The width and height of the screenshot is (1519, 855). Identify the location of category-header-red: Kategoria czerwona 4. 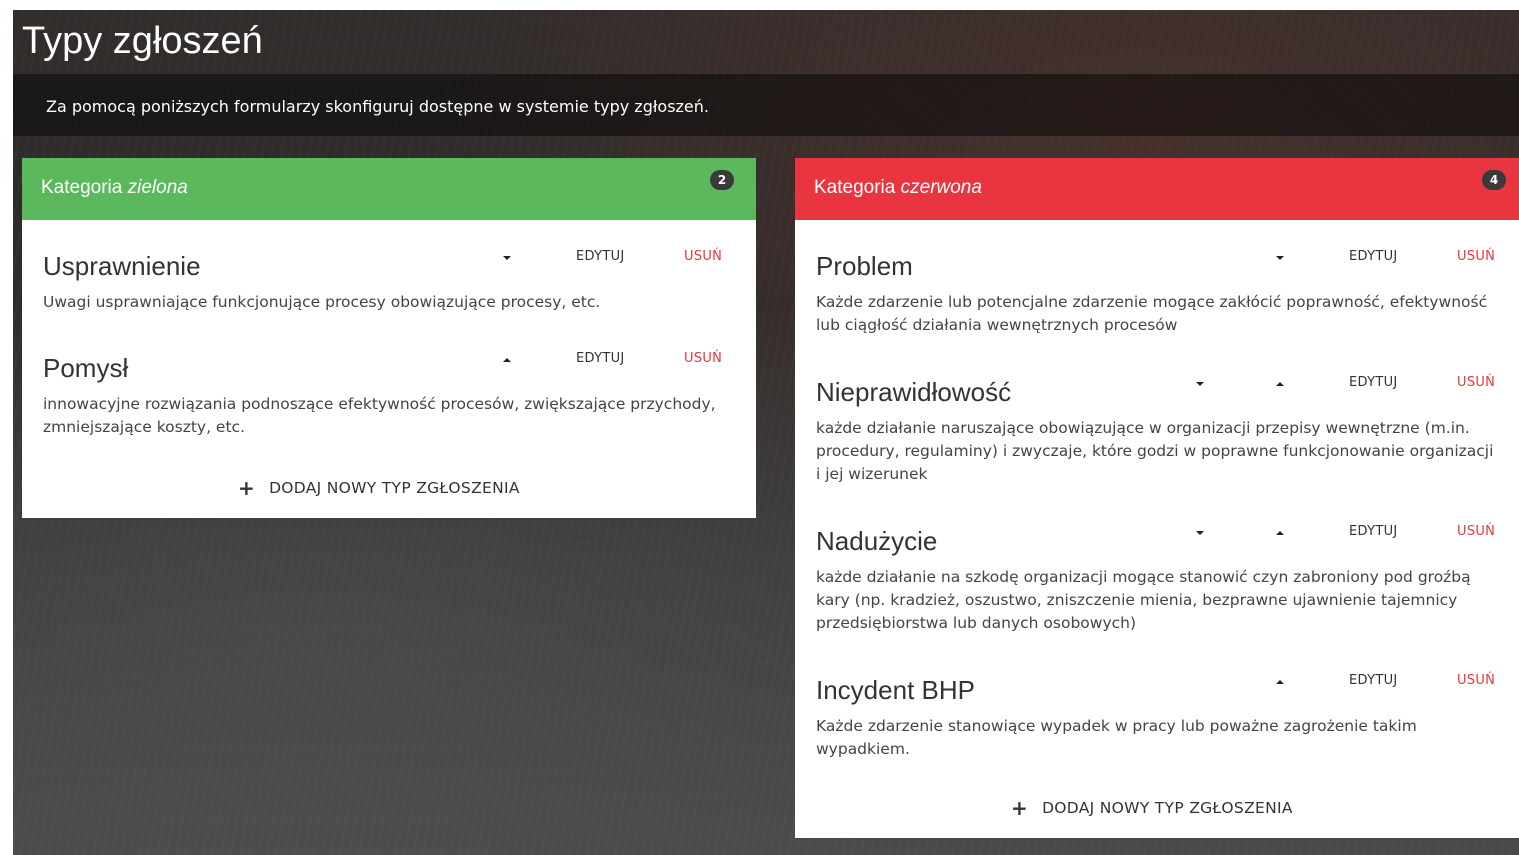
(1157, 189).